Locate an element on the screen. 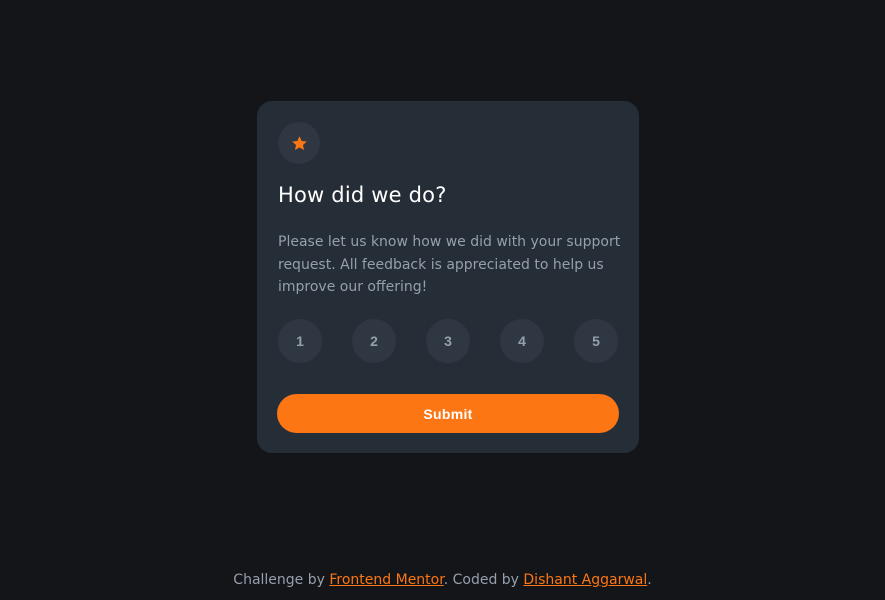  star-icon-container is located at coordinates (299, 143).